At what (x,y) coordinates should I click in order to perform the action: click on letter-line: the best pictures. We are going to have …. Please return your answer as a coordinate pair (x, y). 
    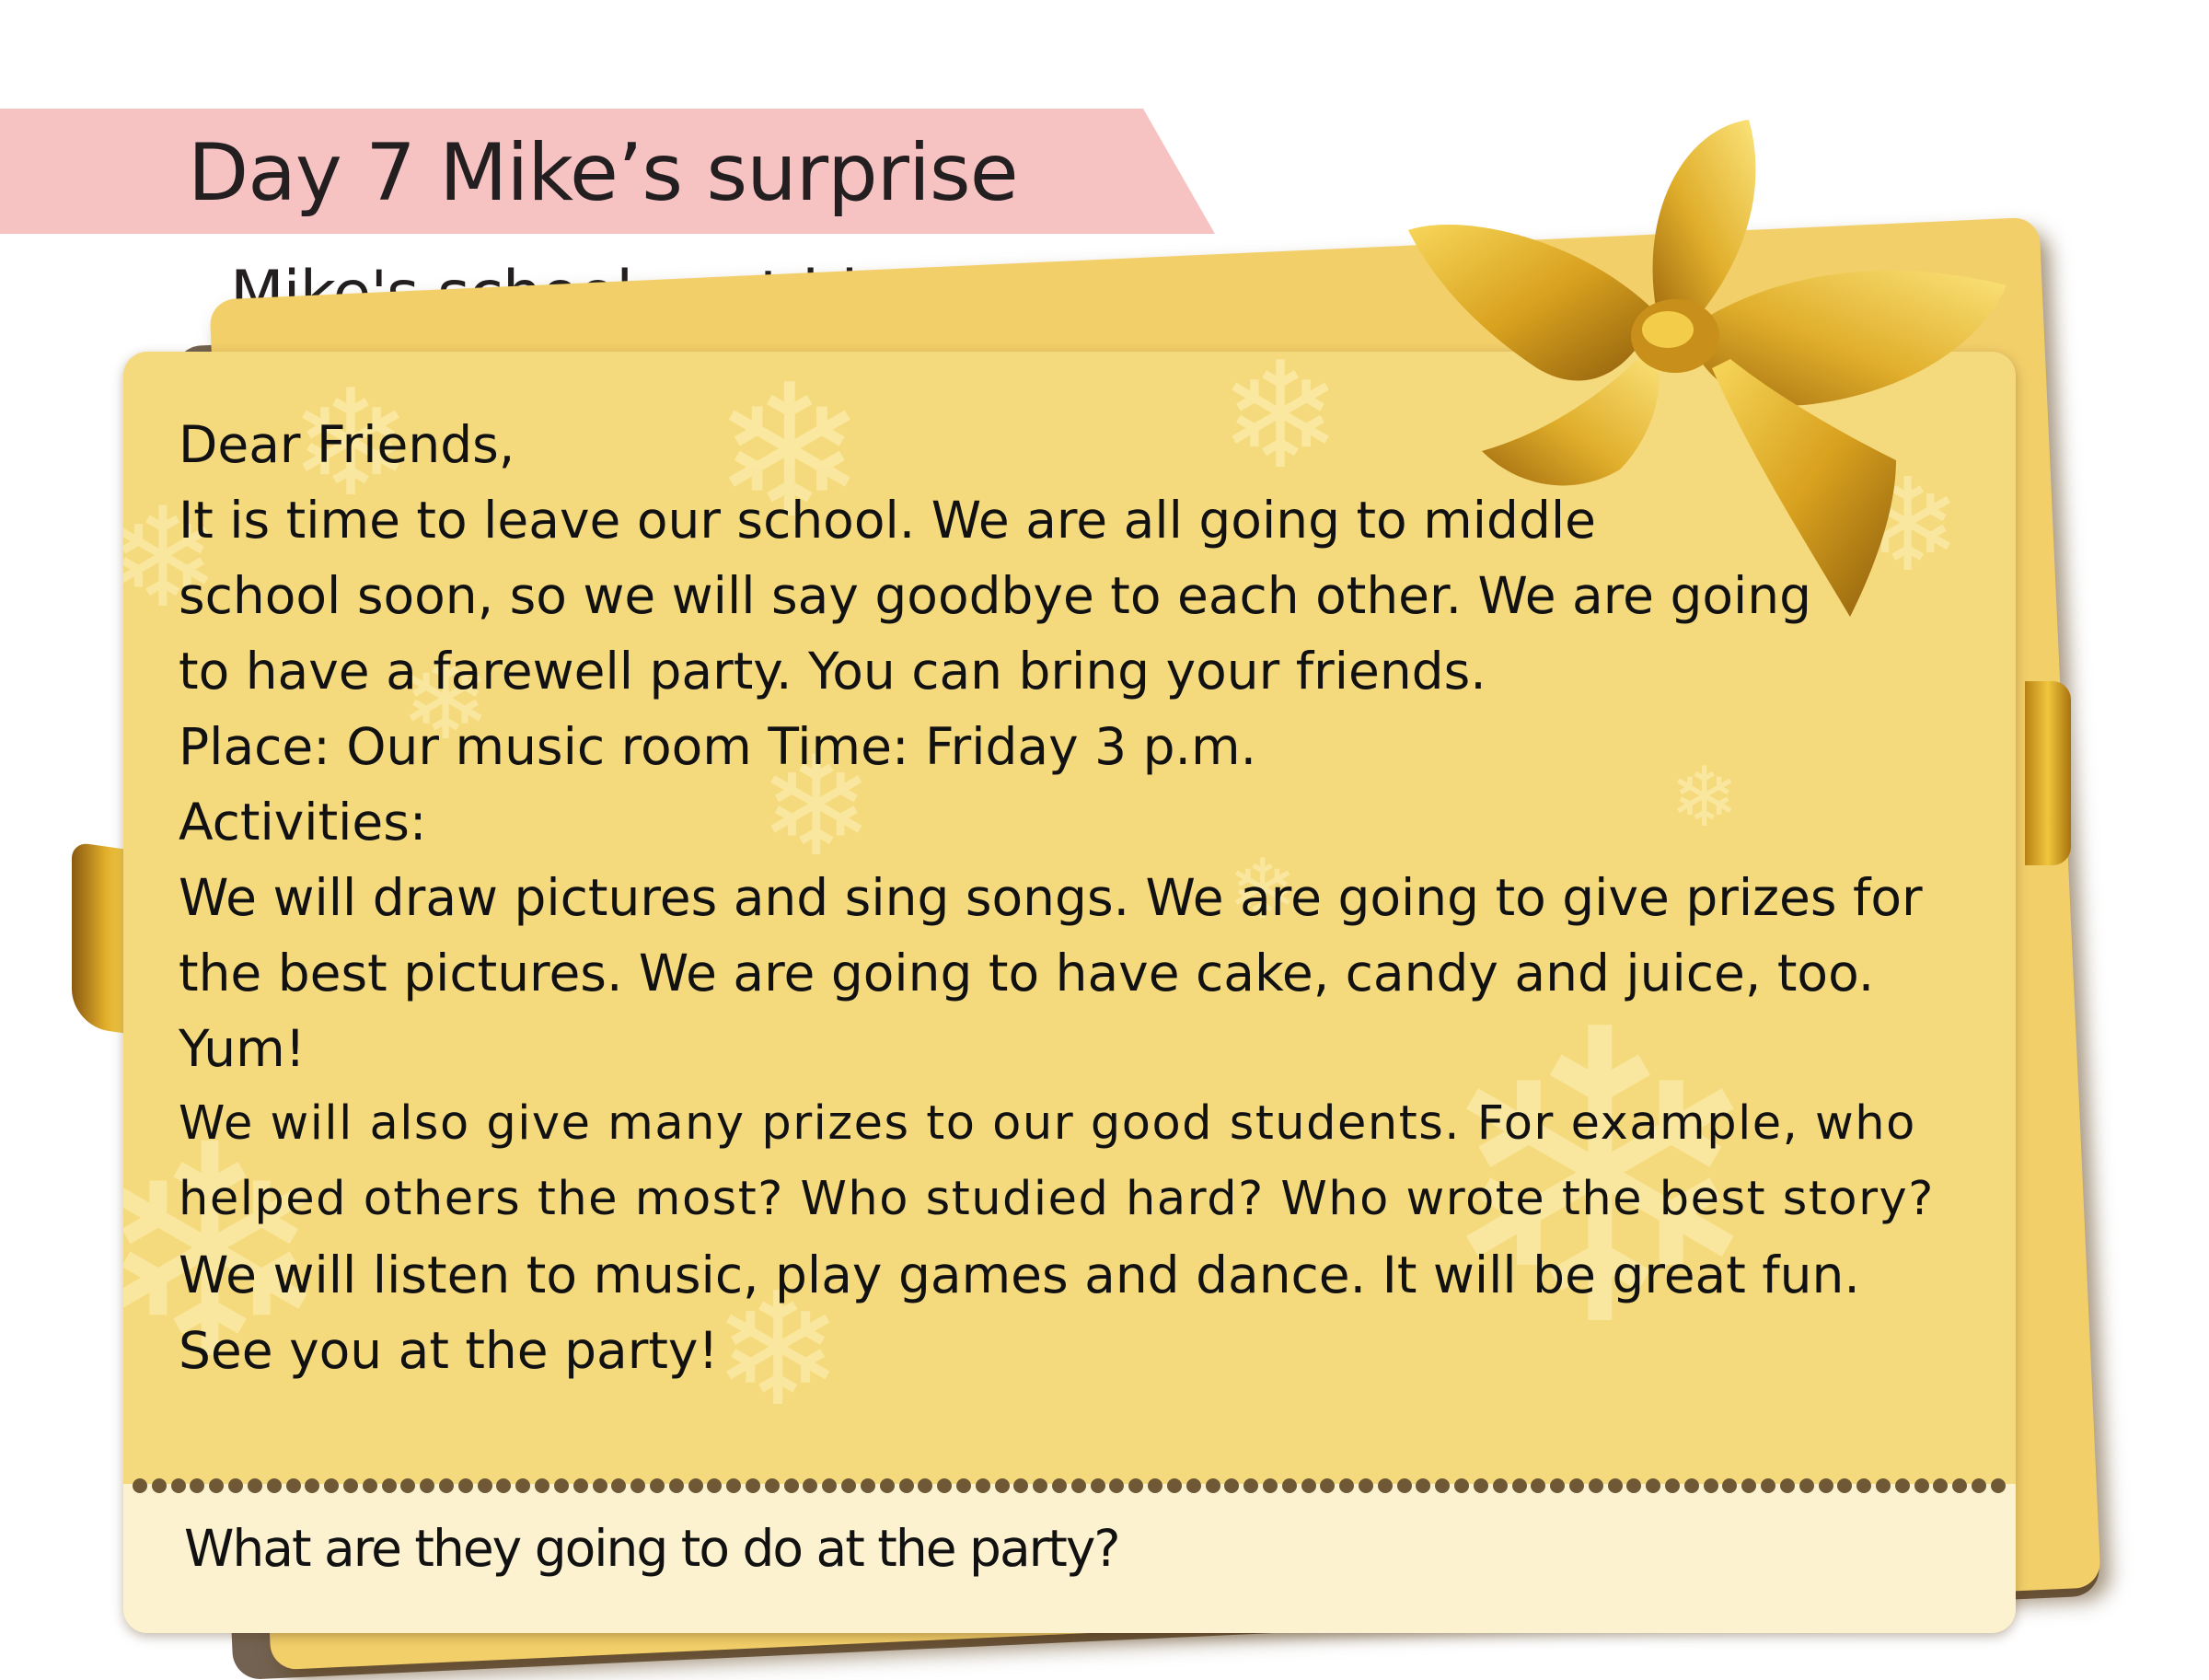
    Looking at the image, I should click on (1027, 973).